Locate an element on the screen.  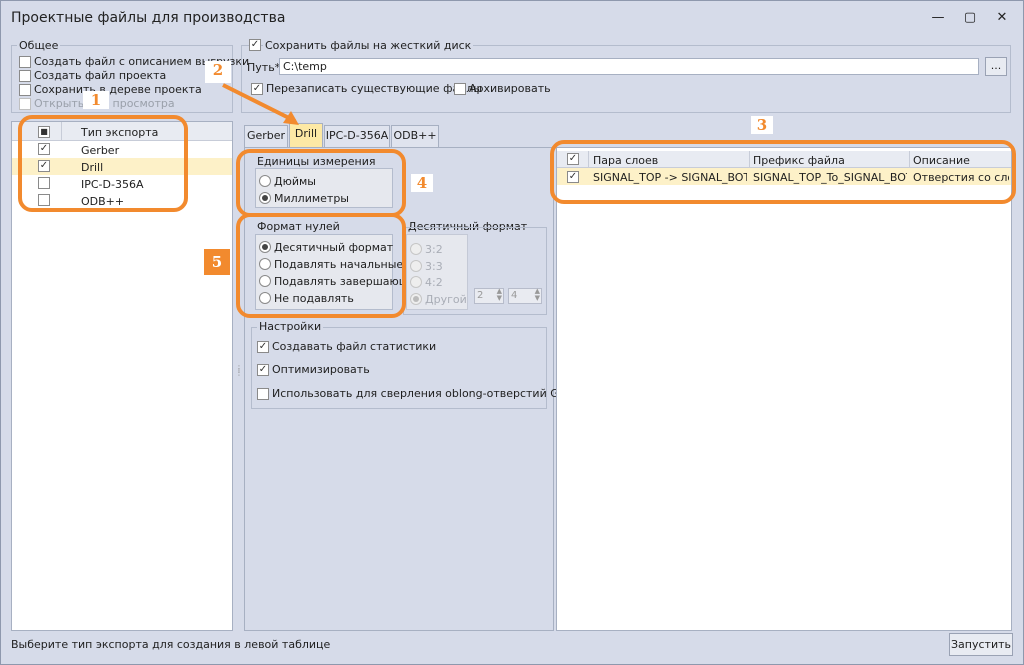
save-to-disk-label: Сохранить файлы на жесткий диск is located at coordinates (368, 45).